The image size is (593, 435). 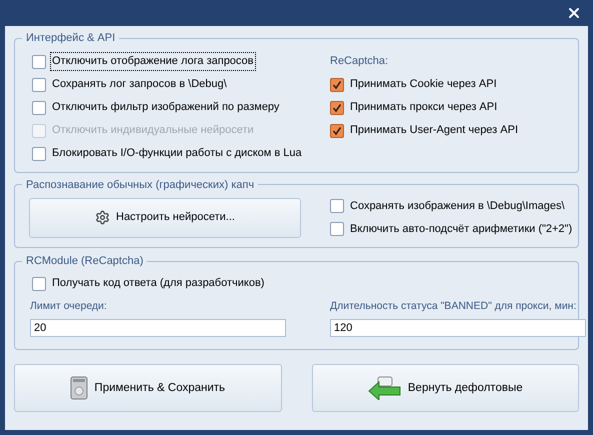 What do you see at coordinates (71, 38) in the screenshot?
I see `group-title: Интерфейс & API` at bounding box center [71, 38].